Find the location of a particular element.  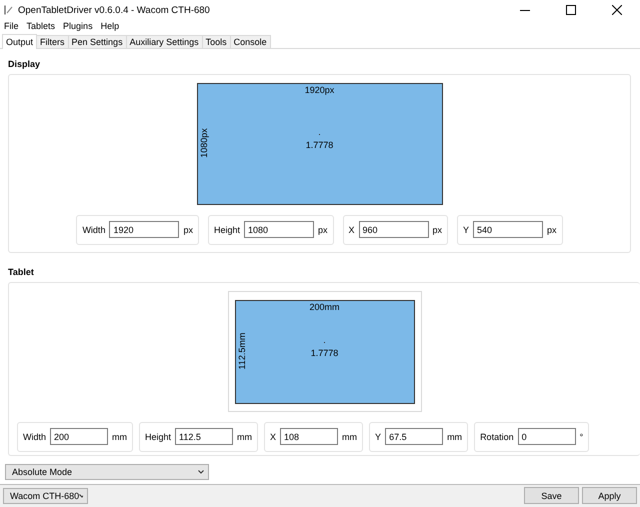

input-field: 1920 is located at coordinates (144, 229).